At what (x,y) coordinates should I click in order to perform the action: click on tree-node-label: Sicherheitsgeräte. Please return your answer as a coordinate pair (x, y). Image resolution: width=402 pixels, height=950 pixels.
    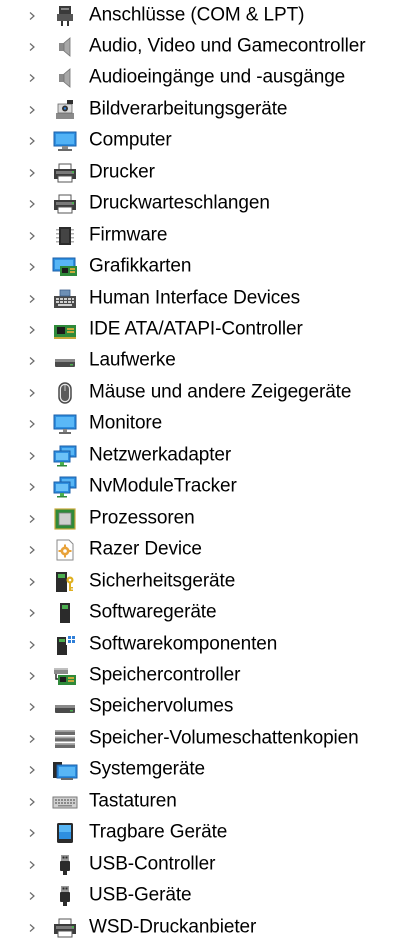
    Looking at the image, I should click on (162, 581).